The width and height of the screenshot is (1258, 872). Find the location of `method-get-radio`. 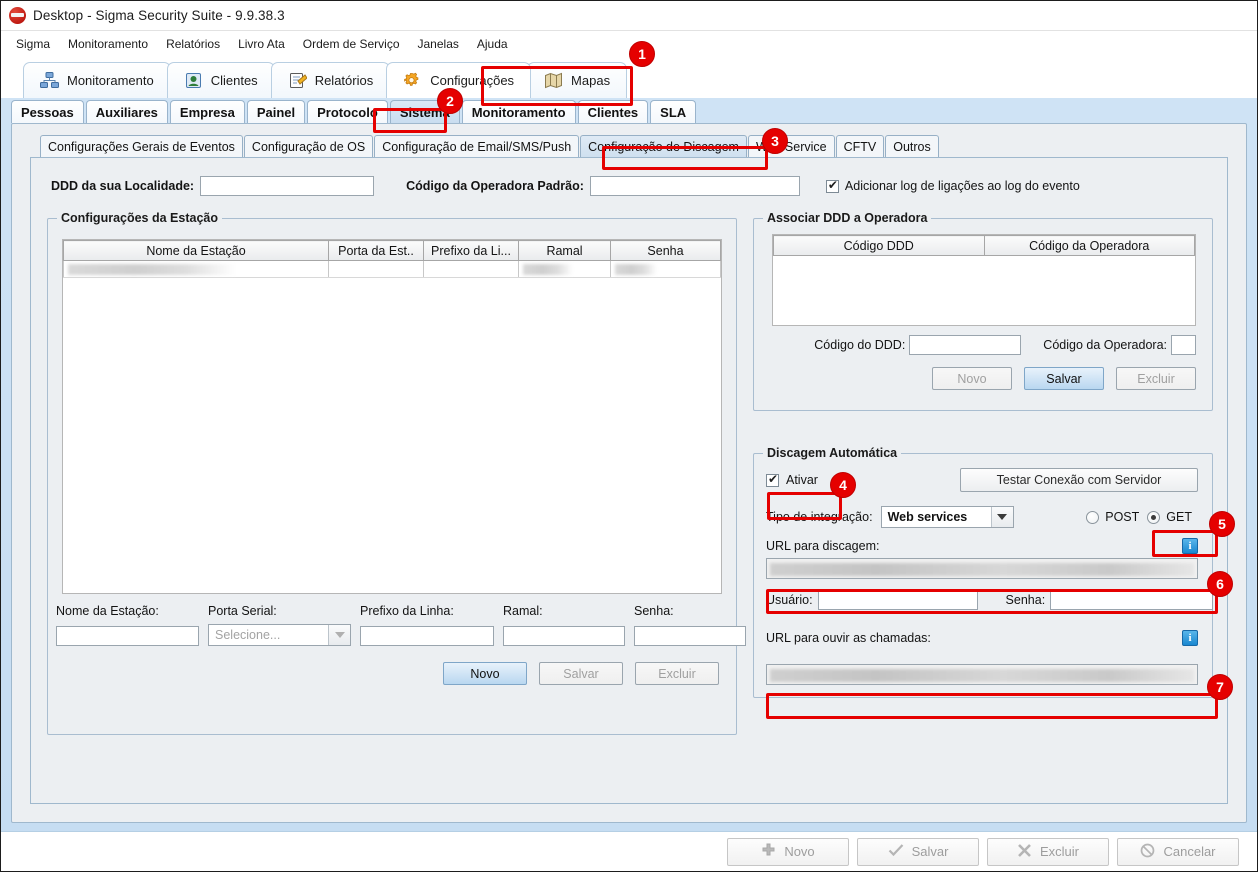

method-get-radio is located at coordinates (1154, 517).